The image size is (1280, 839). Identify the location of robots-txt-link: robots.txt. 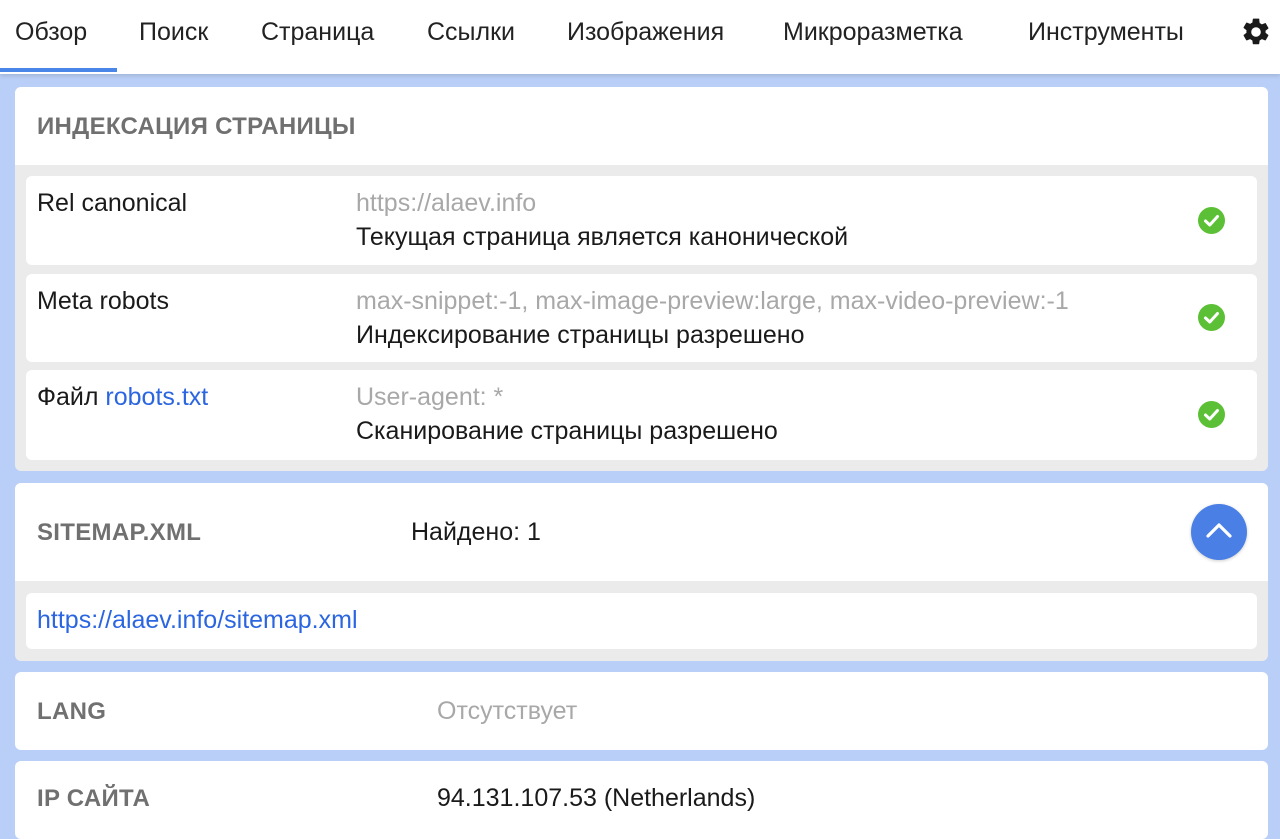
(156, 397).